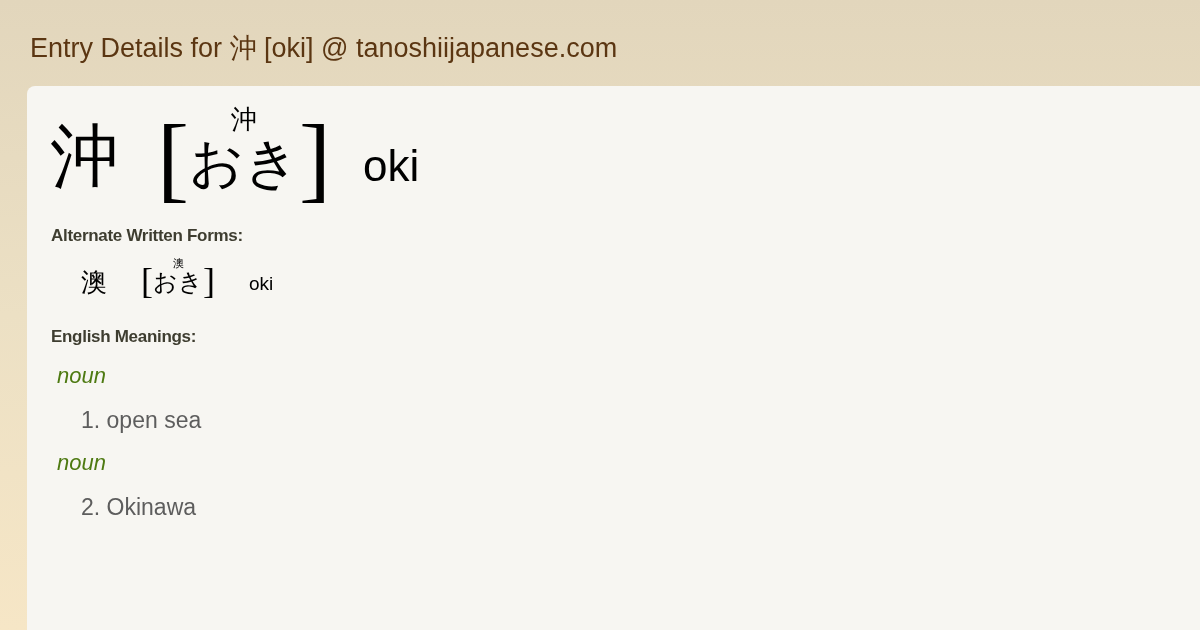 The width and height of the screenshot is (1200, 630). I want to click on meaning: 2. Okinawa, so click(139, 507).